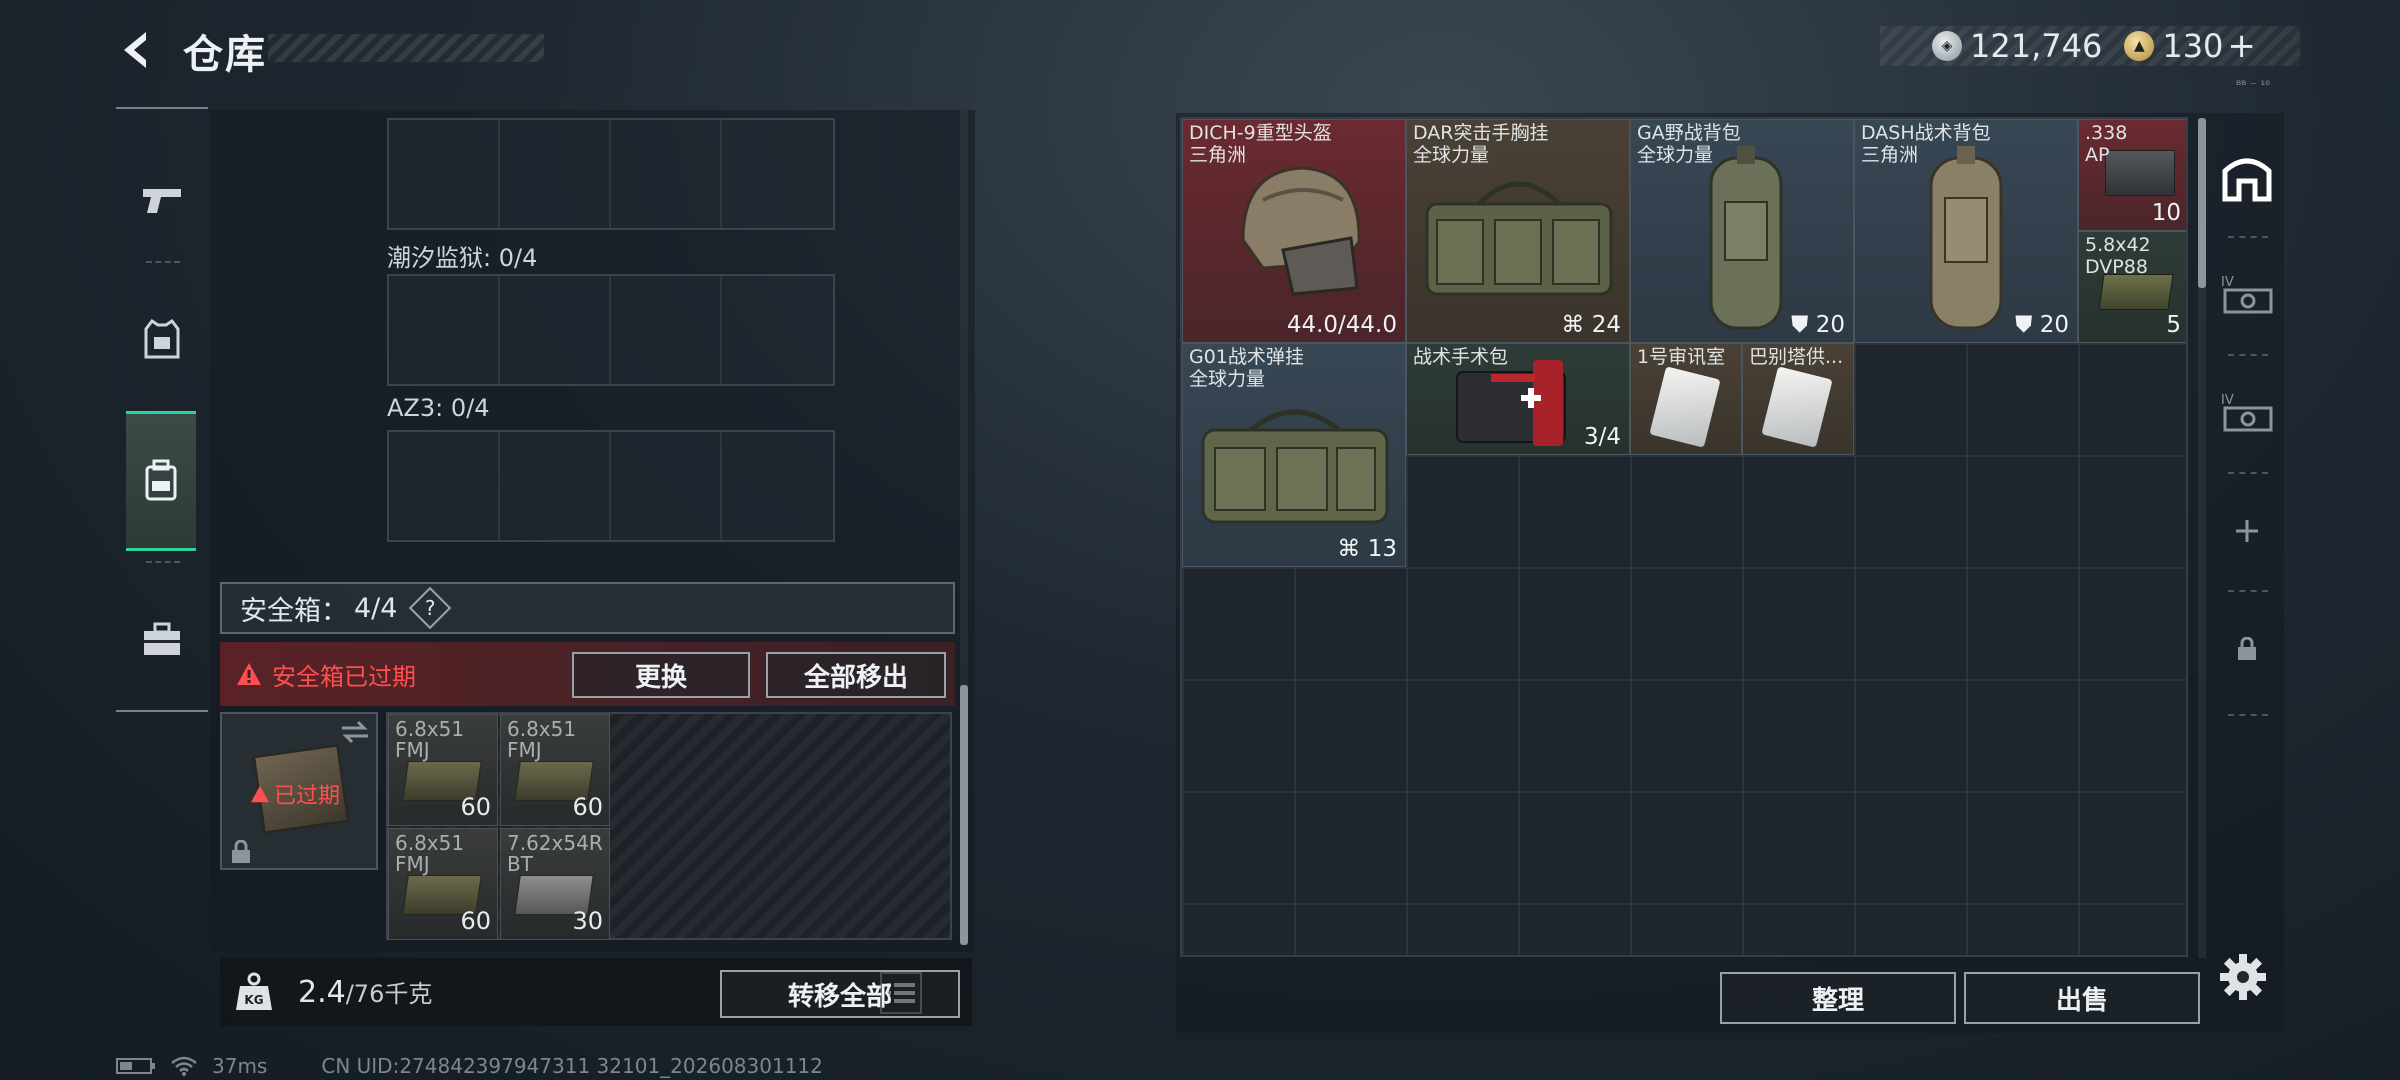 The image size is (2400, 1080). What do you see at coordinates (225, 55) in the screenshot?
I see `page-title: 仓库` at bounding box center [225, 55].